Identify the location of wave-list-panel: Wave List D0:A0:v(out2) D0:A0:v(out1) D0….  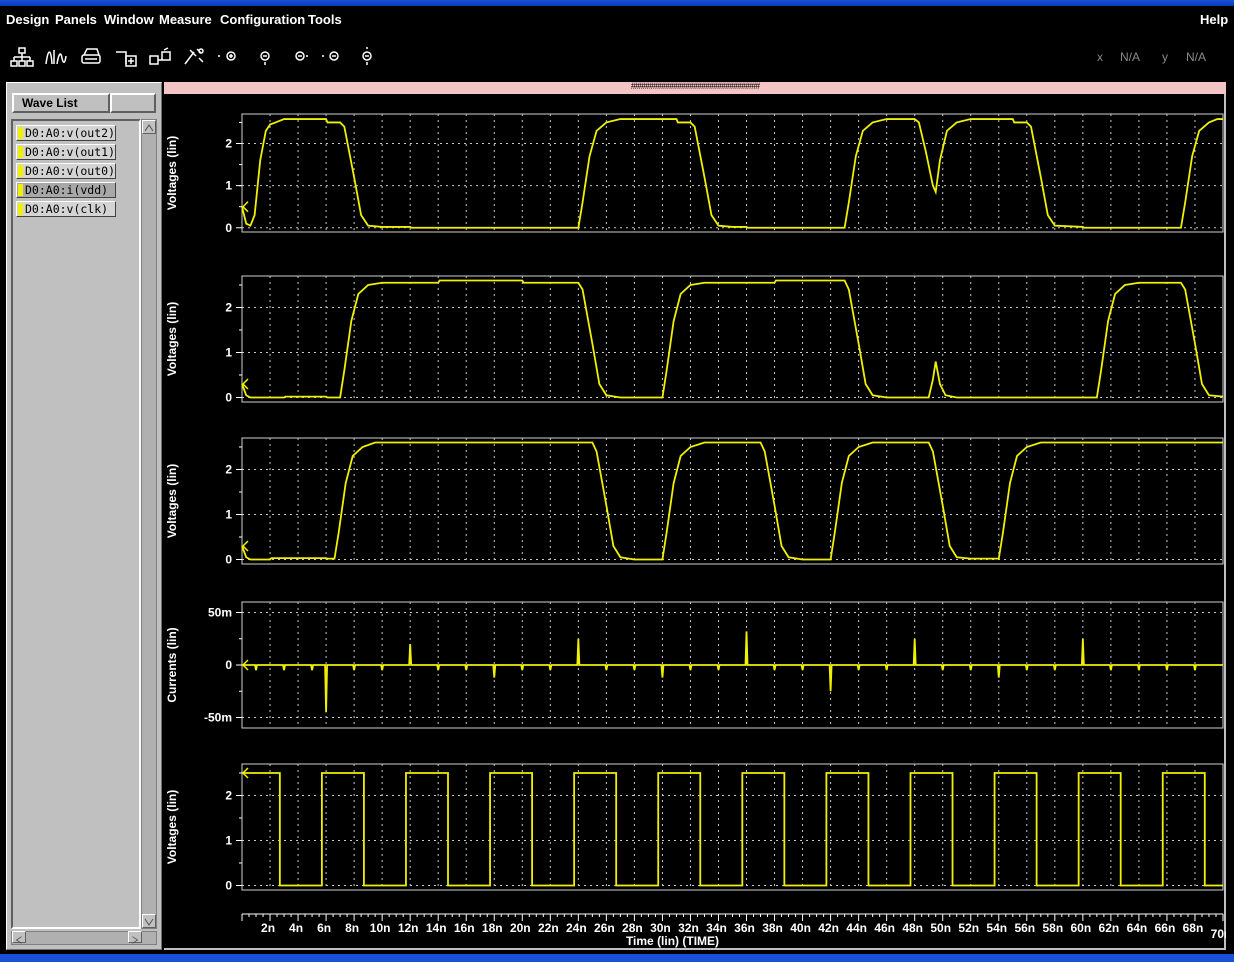
(84, 516).